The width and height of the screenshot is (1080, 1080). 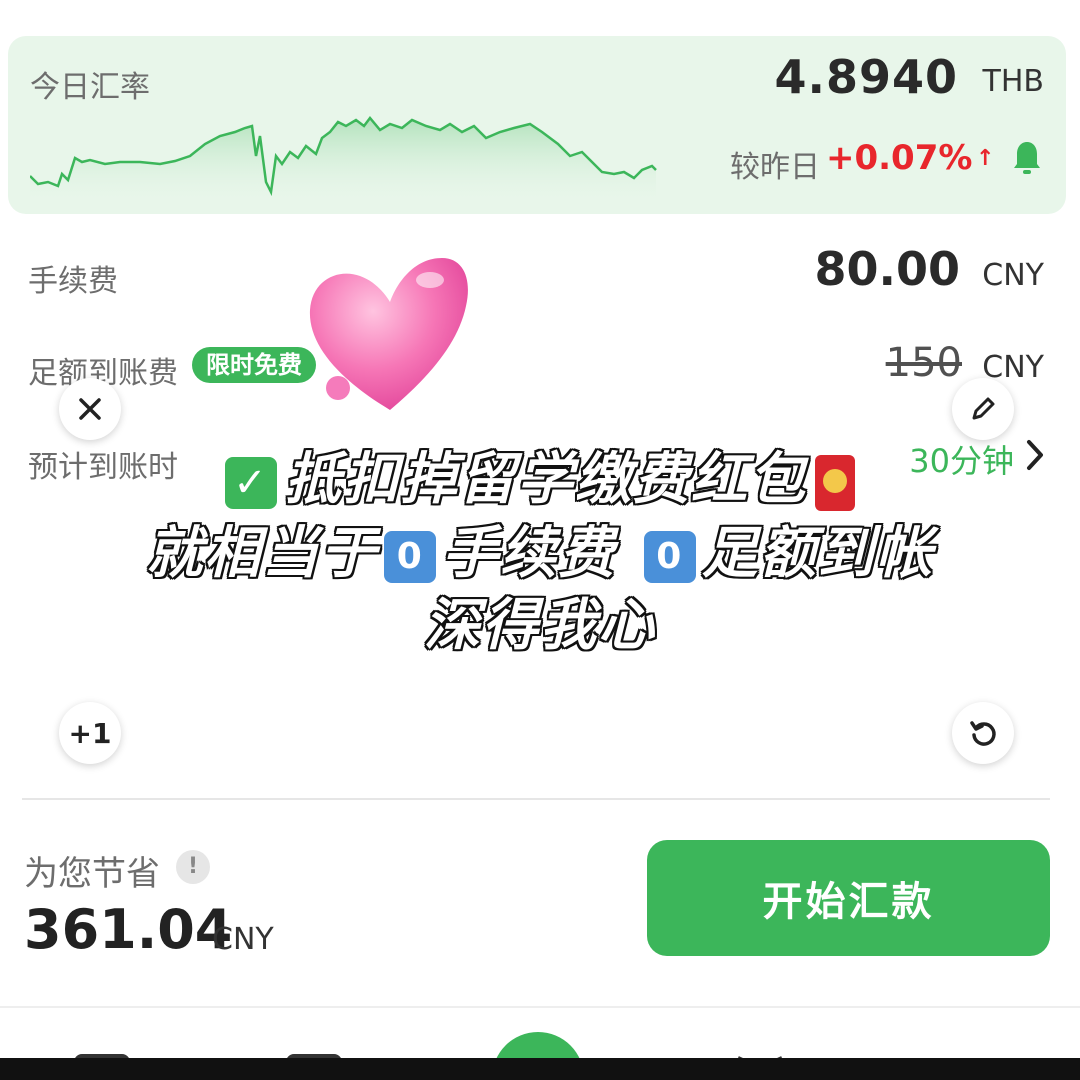 I want to click on fee-label: 手续费, so click(x=73, y=281).